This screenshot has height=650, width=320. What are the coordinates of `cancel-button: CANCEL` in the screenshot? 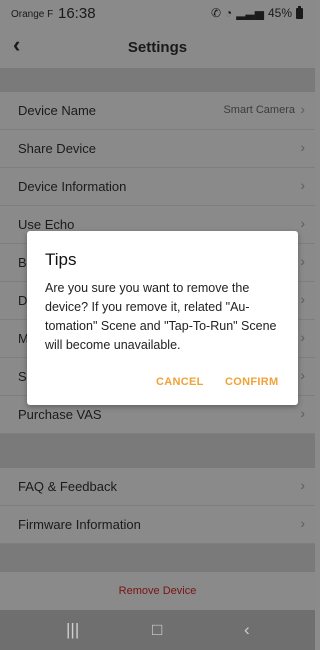 It's located at (180, 382).